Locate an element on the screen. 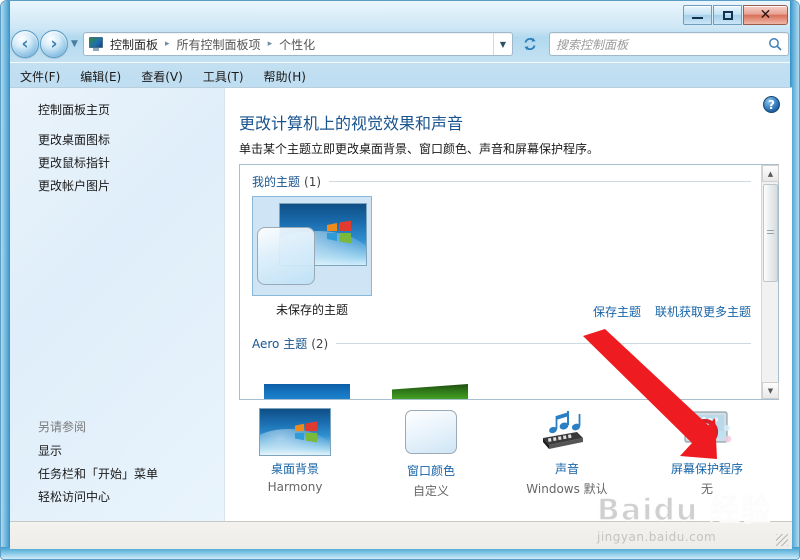 The image size is (800, 560). setting-desktop-background: 桌面背景 Harmony is located at coordinates (295, 451).